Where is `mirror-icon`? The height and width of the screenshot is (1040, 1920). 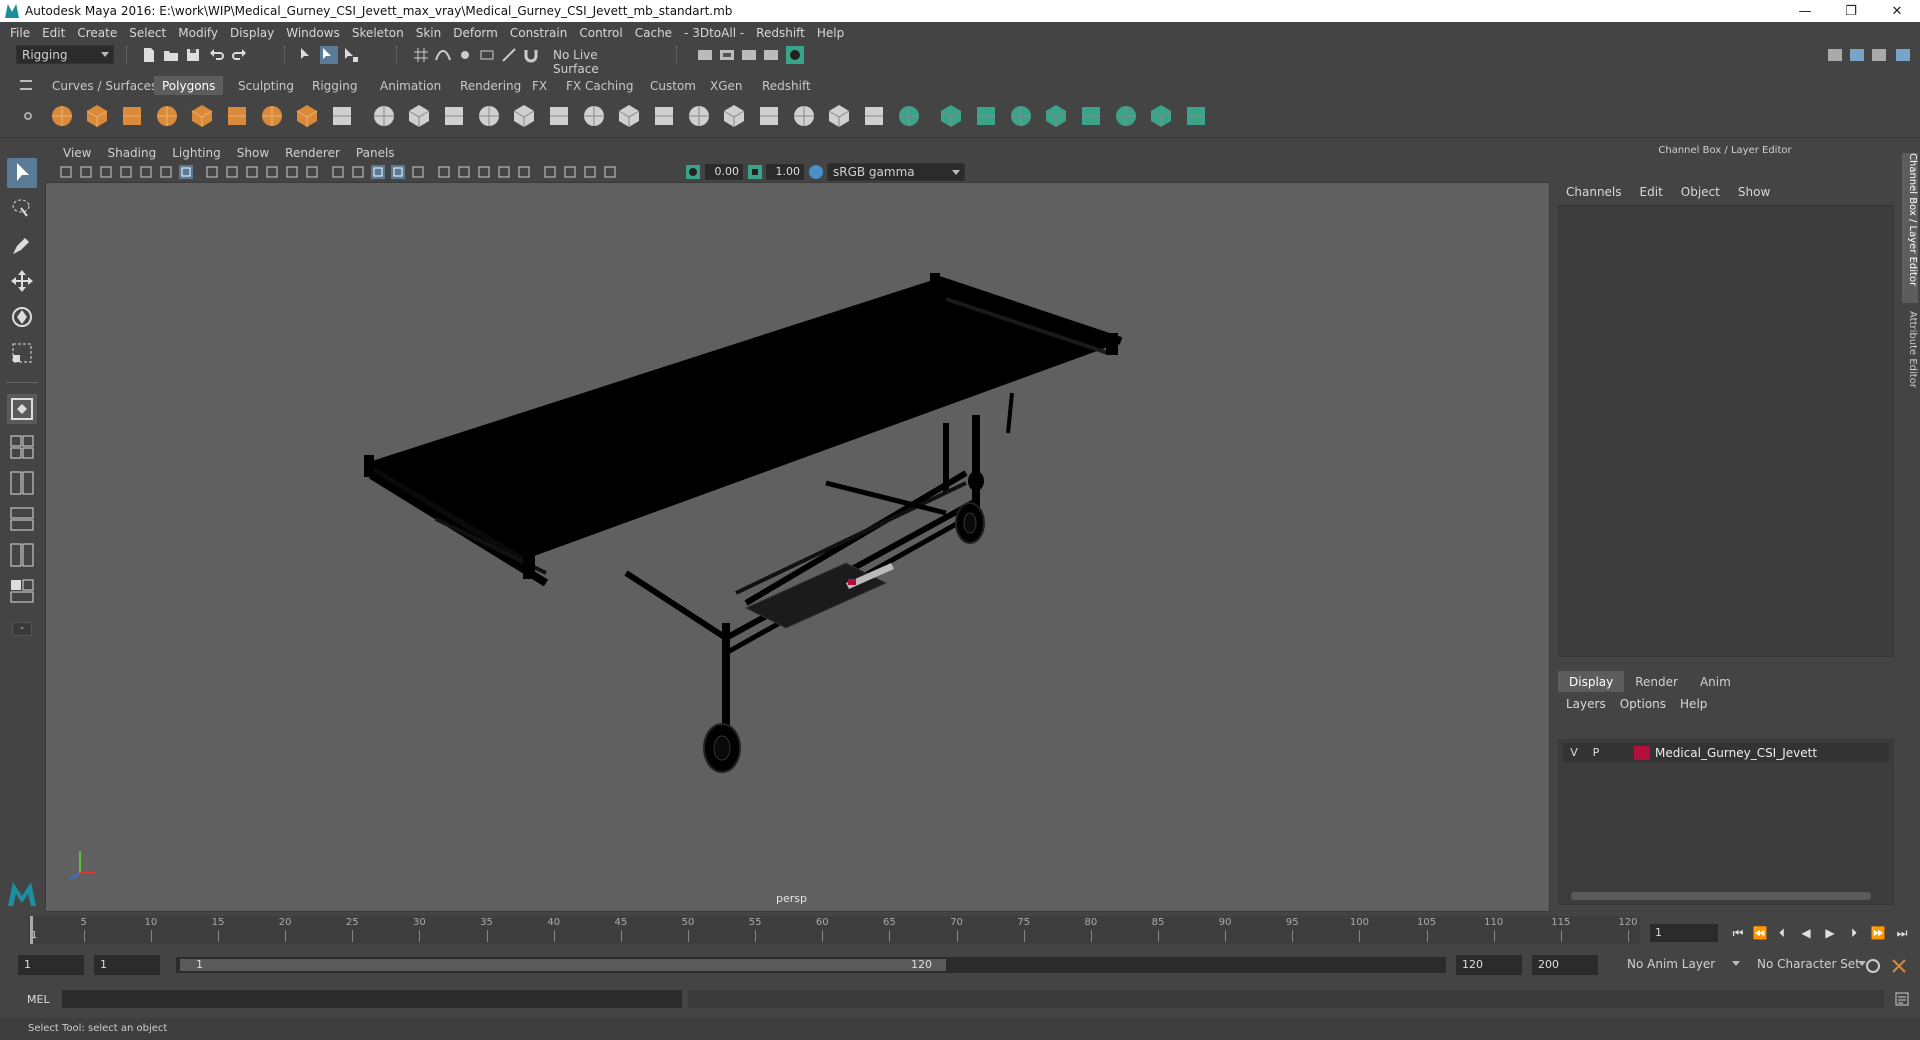
mirror-icon is located at coordinates (524, 116).